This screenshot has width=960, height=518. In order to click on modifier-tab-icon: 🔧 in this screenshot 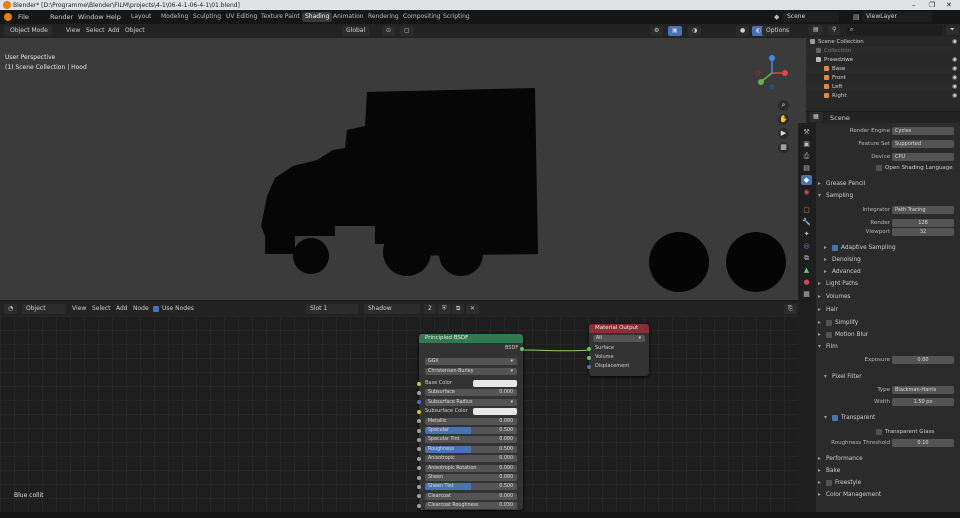, I will do `click(806, 222)`.